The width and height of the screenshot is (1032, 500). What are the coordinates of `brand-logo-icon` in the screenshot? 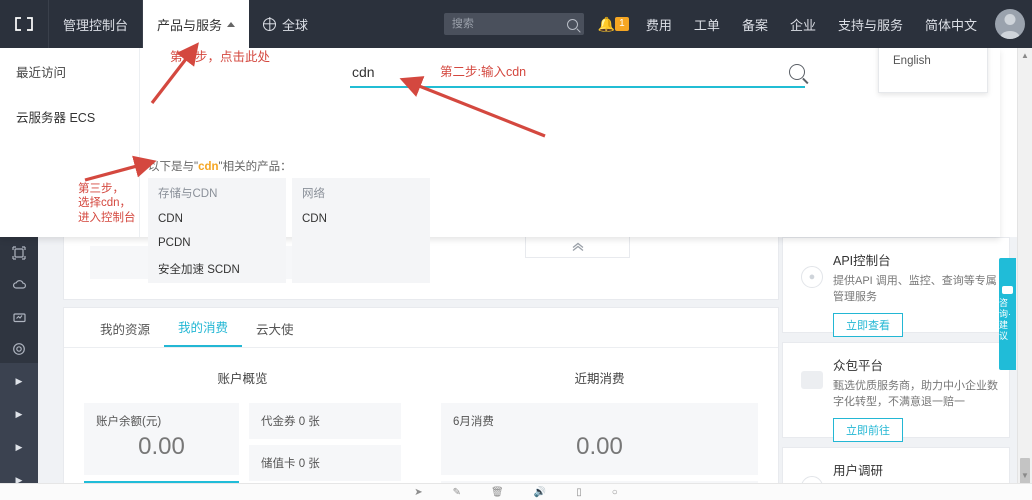 It's located at (24, 24).